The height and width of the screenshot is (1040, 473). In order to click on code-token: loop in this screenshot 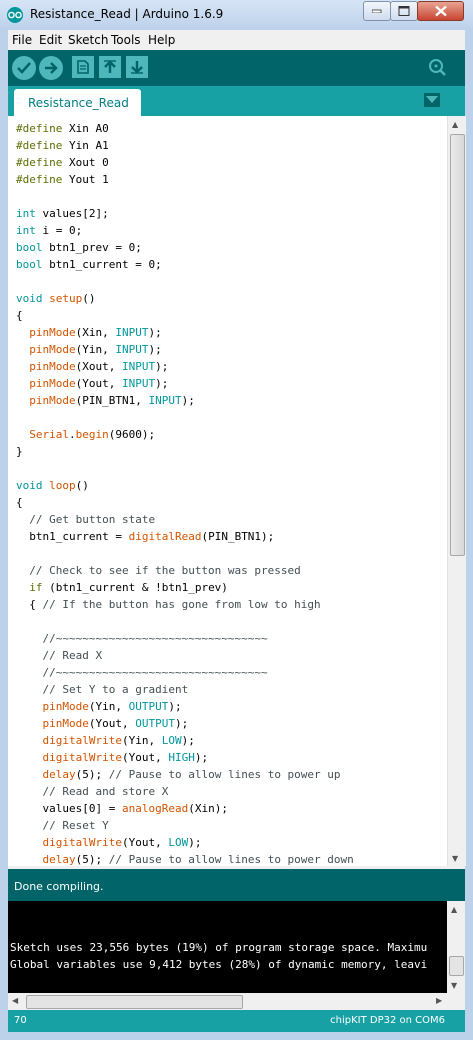, I will do `click(62, 485)`.